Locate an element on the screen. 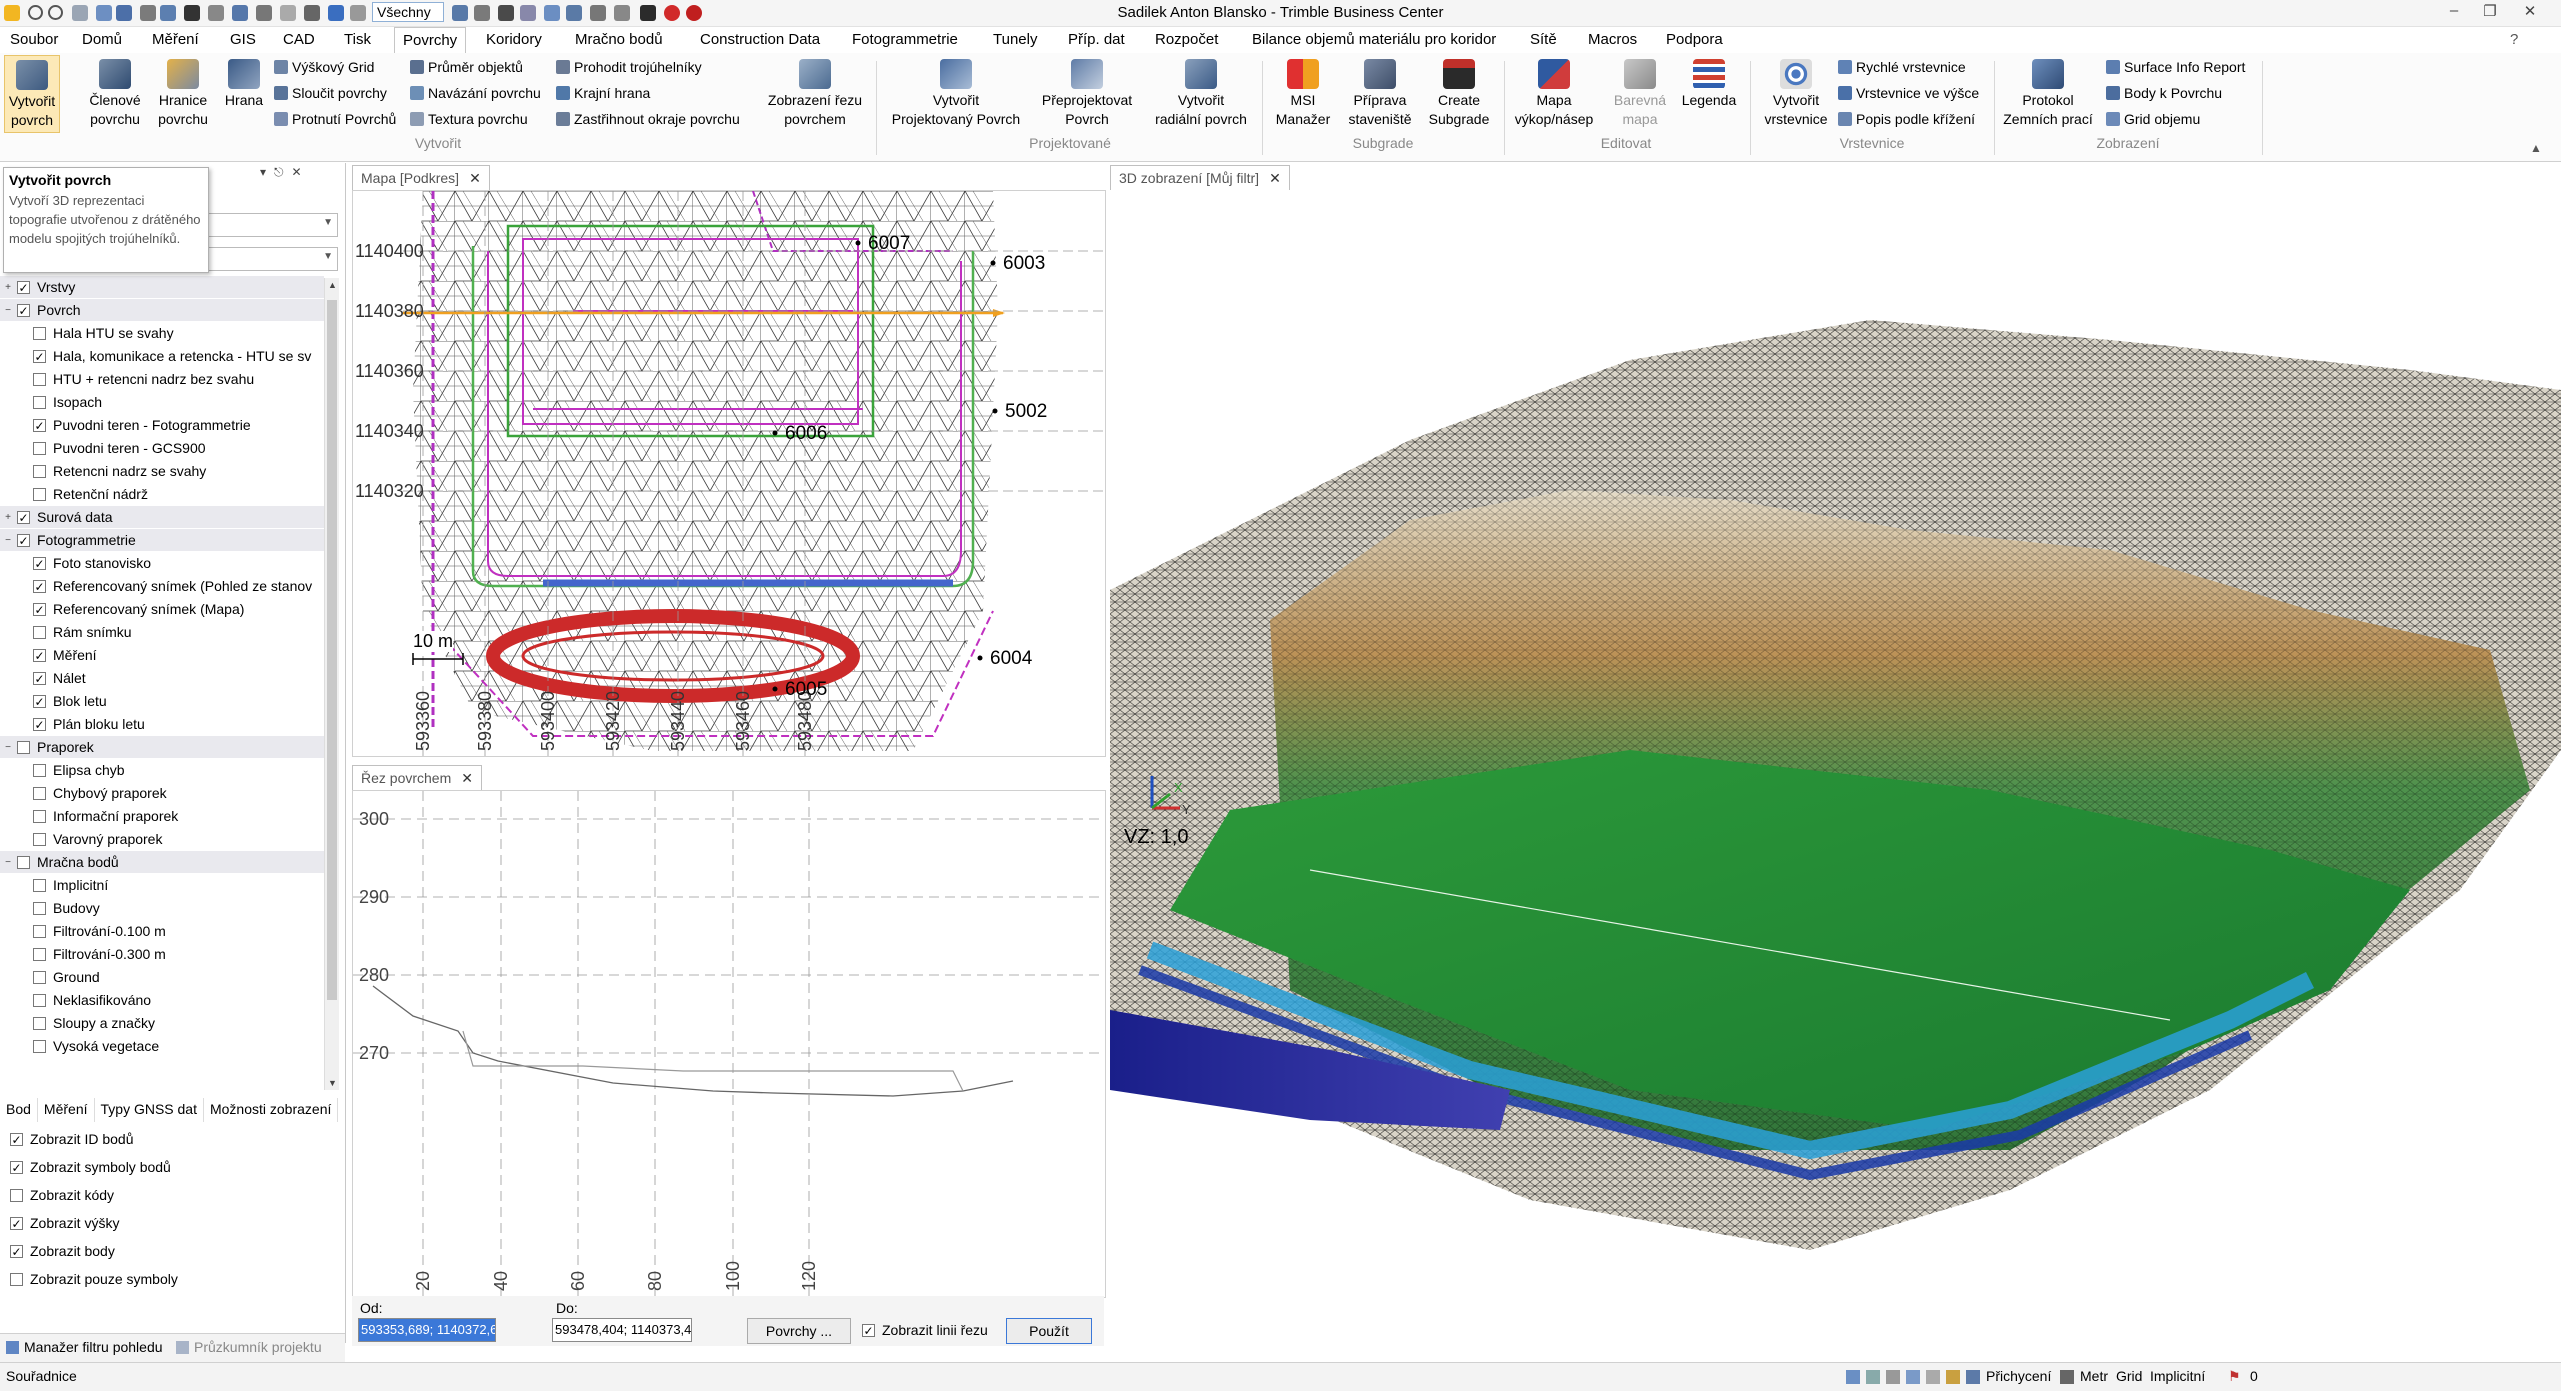 This screenshot has width=2561, height=1391. layer-item: Isopach is located at coordinates (51, 402).